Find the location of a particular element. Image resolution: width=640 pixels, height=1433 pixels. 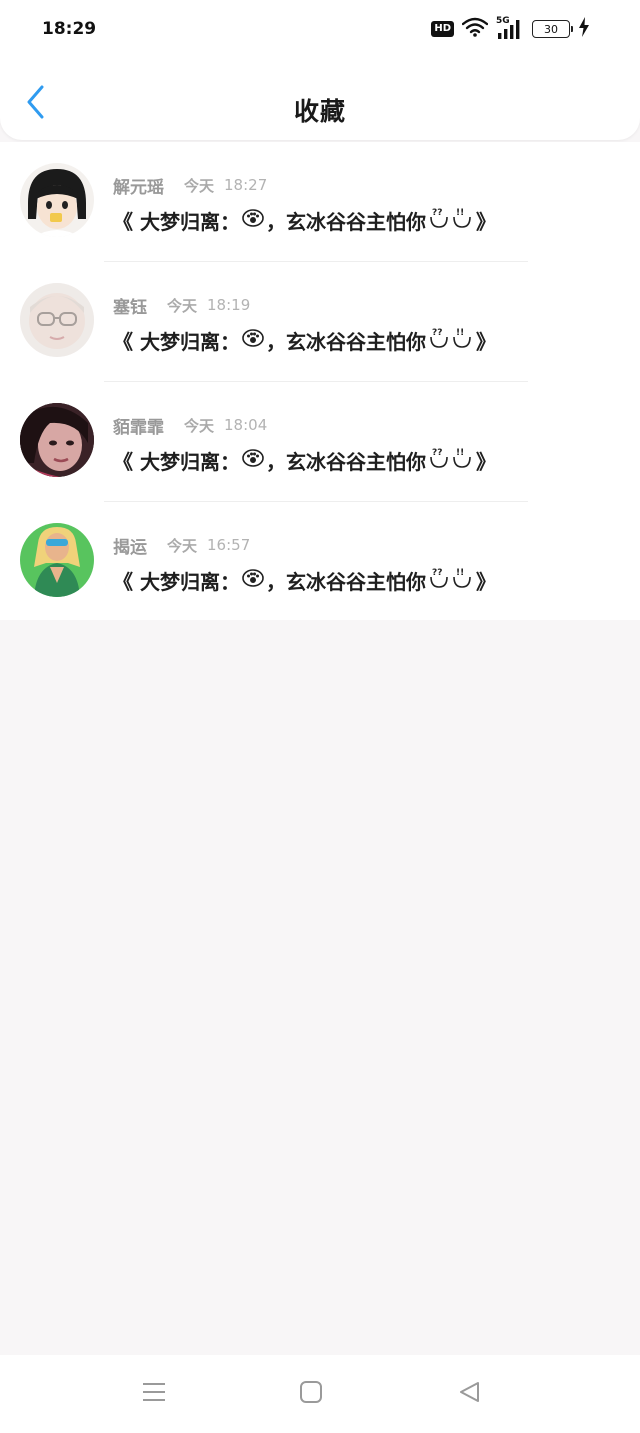

menu-icon is located at coordinates (154, 1394).